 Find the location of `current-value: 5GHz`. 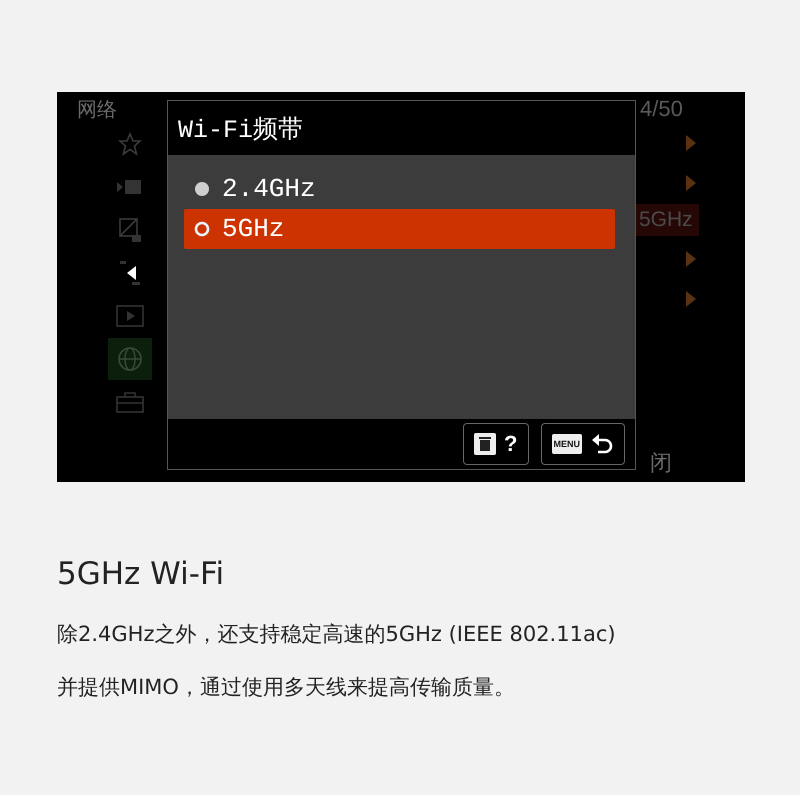

current-value: 5GHz is located at coordinates (667, 220).